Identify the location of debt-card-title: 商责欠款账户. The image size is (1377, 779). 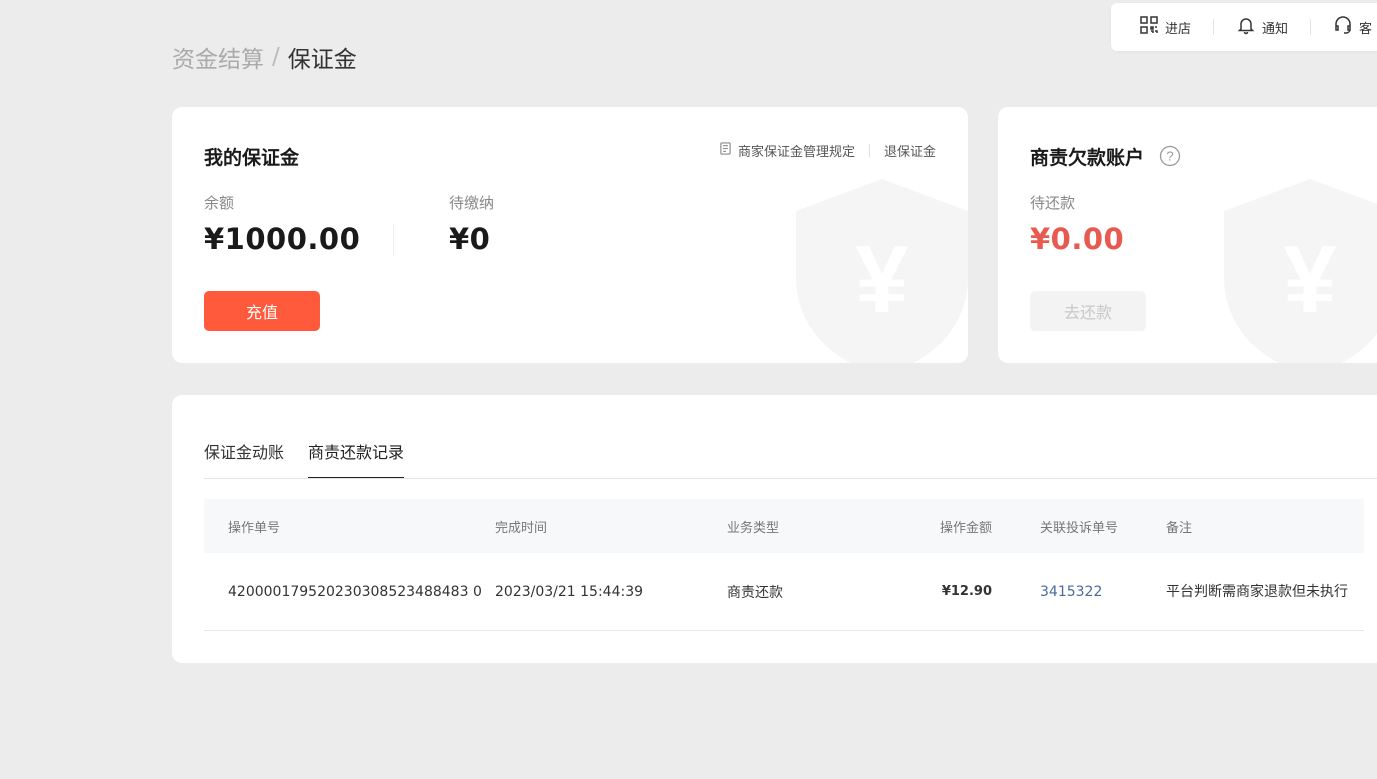
(1087, 158).